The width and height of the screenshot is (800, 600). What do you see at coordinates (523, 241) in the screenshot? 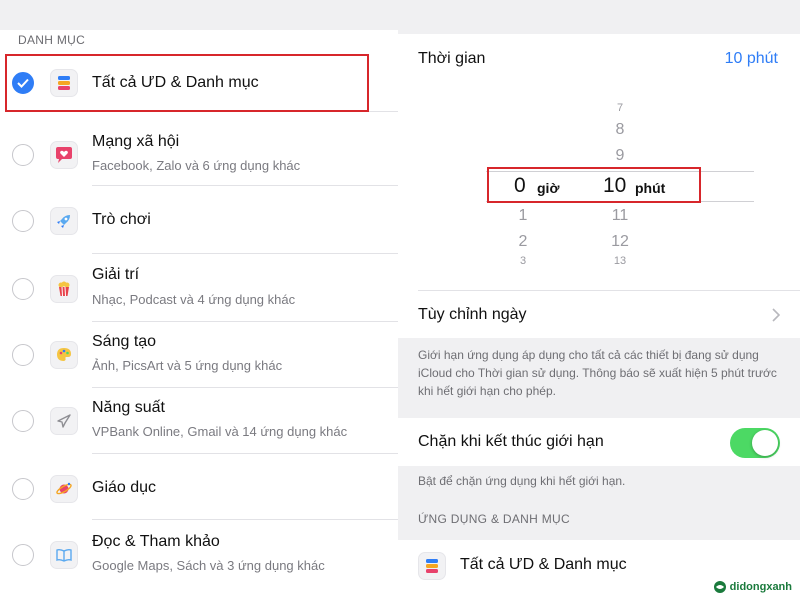
I see `picker-hour: 2` at bounding box center [523, 241].